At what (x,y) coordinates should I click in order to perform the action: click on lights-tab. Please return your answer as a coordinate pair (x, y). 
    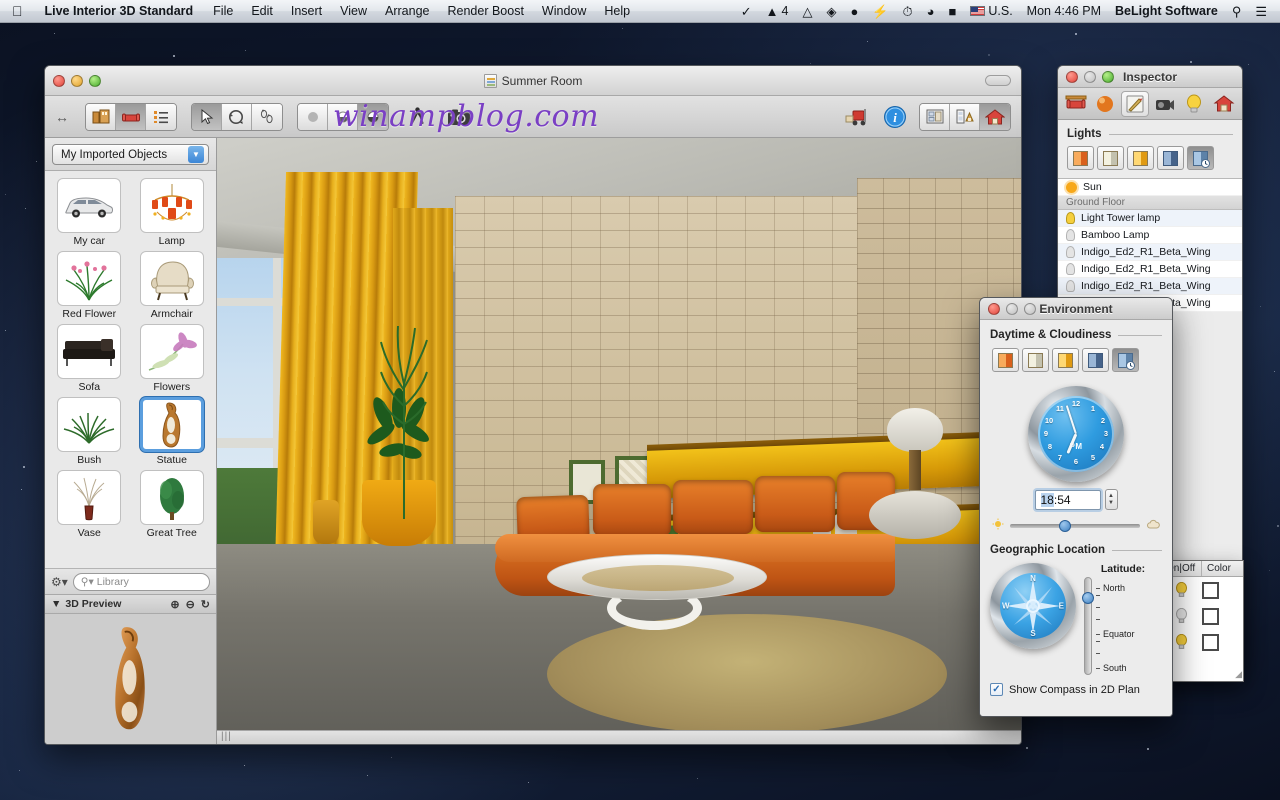
    Looking at the image, I should click on (1195, 104).